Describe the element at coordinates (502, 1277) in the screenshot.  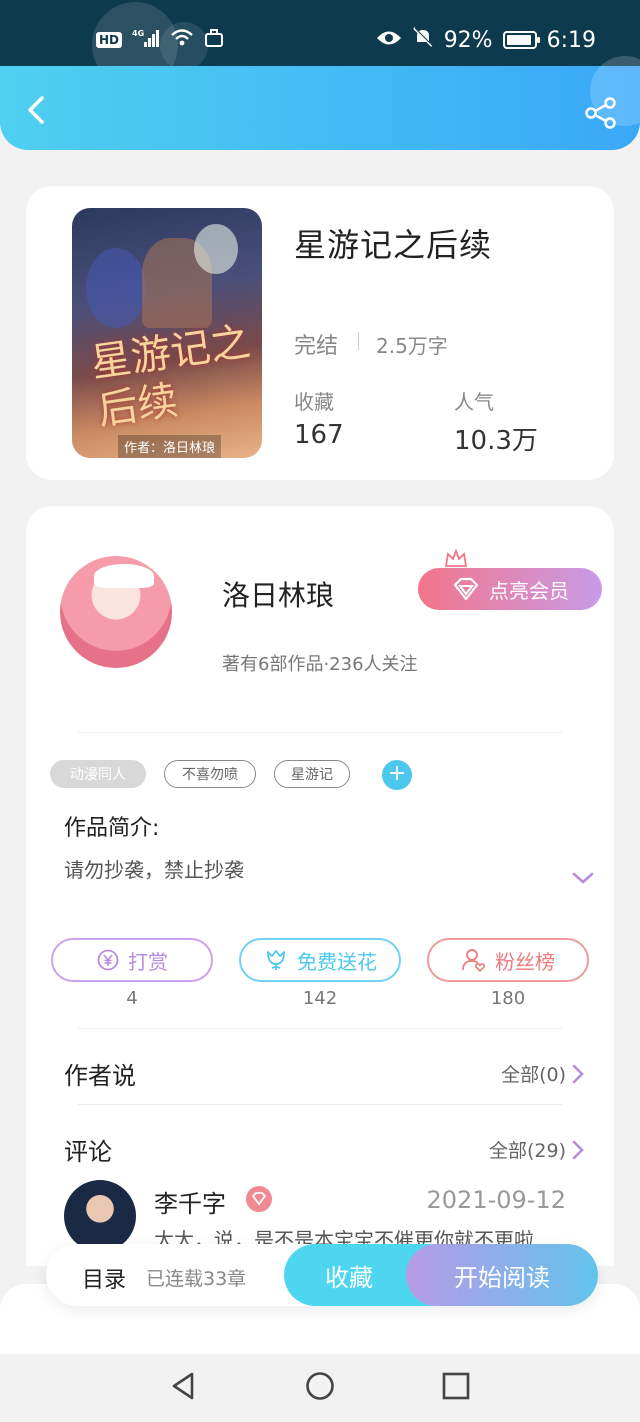
I see `start-reading-label: 开始阅读` at that location.